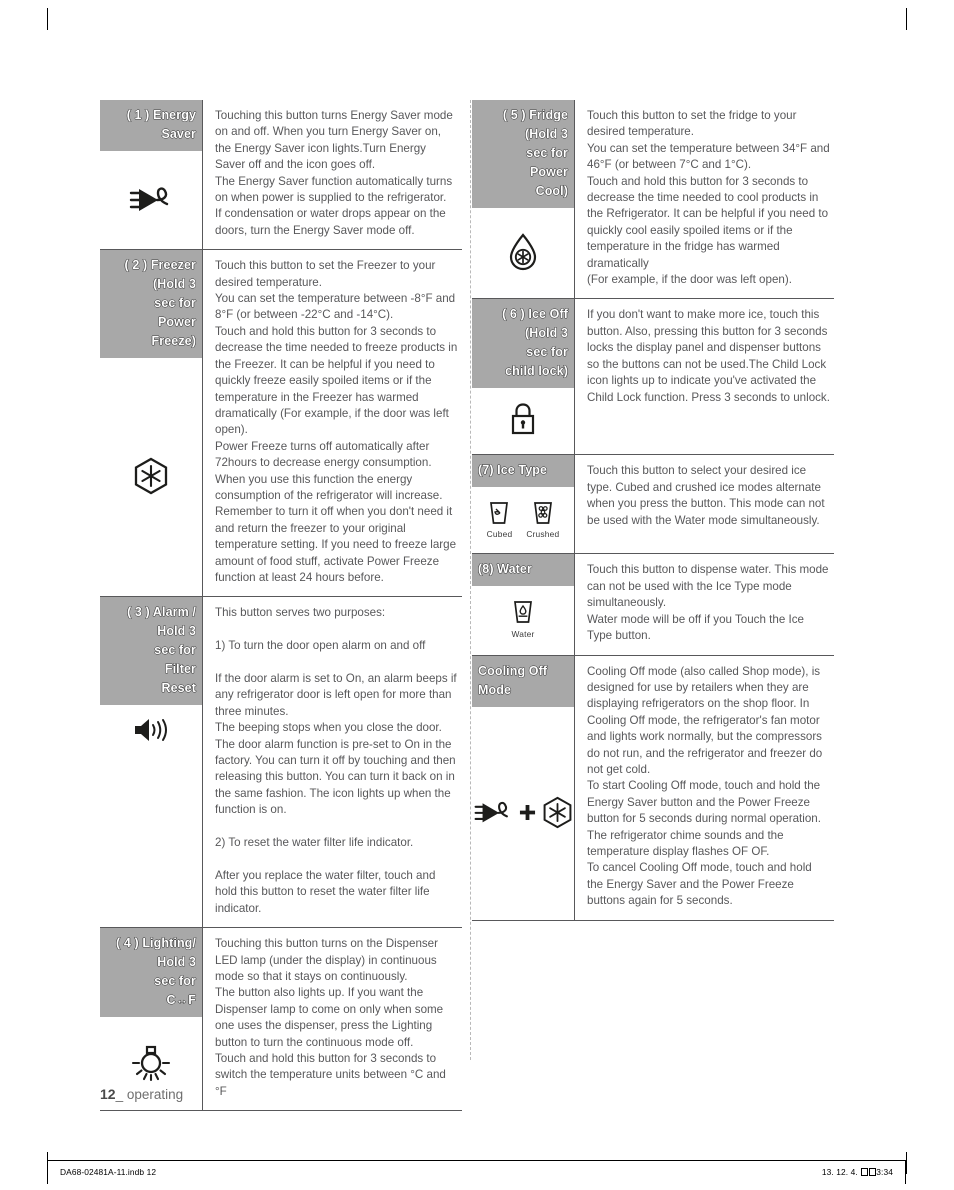 The width and height of the screenshot is (954, 1190). What do you see at coordinates (476, 1172) in the screenshot?
I see `printer-marks-bar: DA68-02481A-11.indb 12 13. 12. 4. 3:34` at bounding box center [476, 1172].